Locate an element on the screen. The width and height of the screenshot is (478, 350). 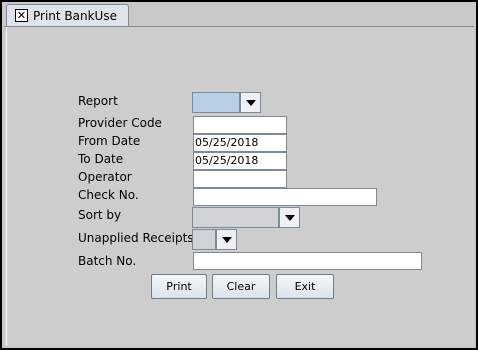
exit-button: Ex it is located at coordinates (305, 286).